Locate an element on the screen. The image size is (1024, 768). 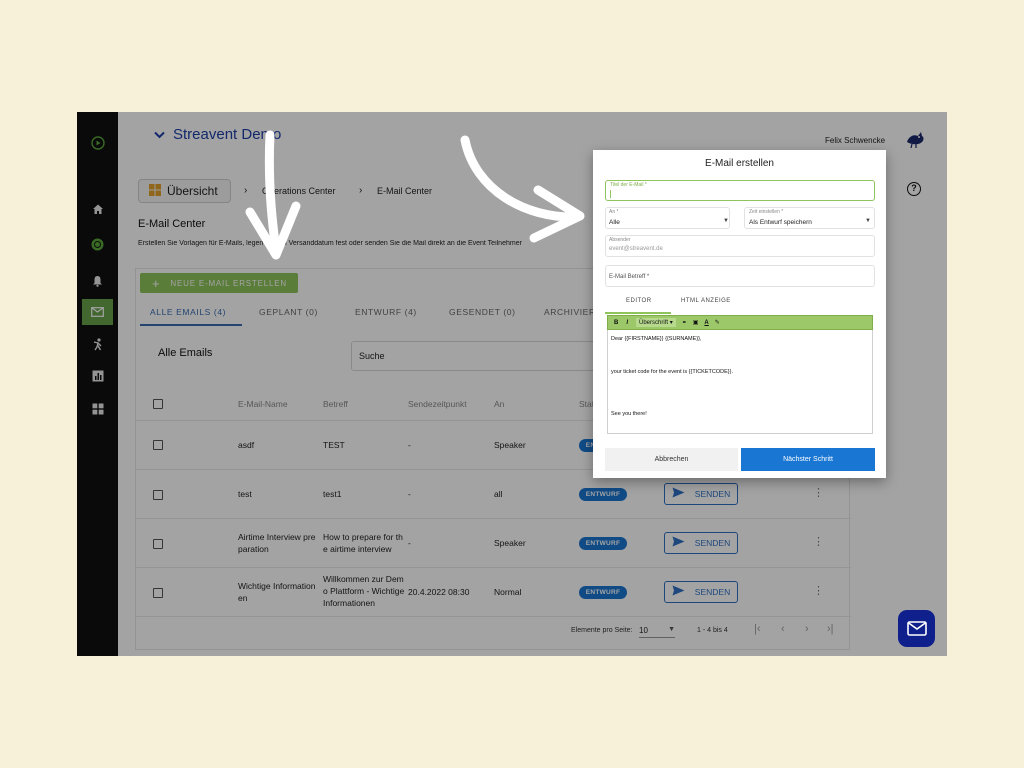
annotation-arrows is located at coordinates (415, 195).